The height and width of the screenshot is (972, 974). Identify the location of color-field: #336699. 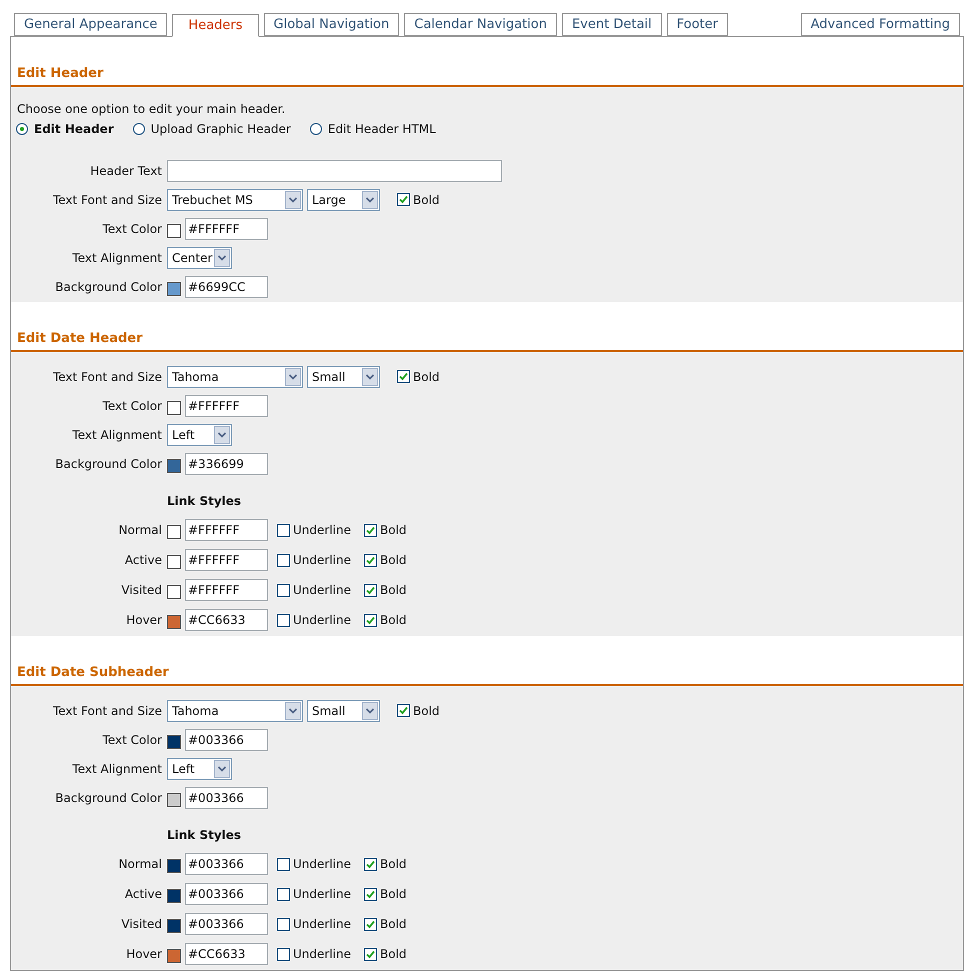
(226, 463).